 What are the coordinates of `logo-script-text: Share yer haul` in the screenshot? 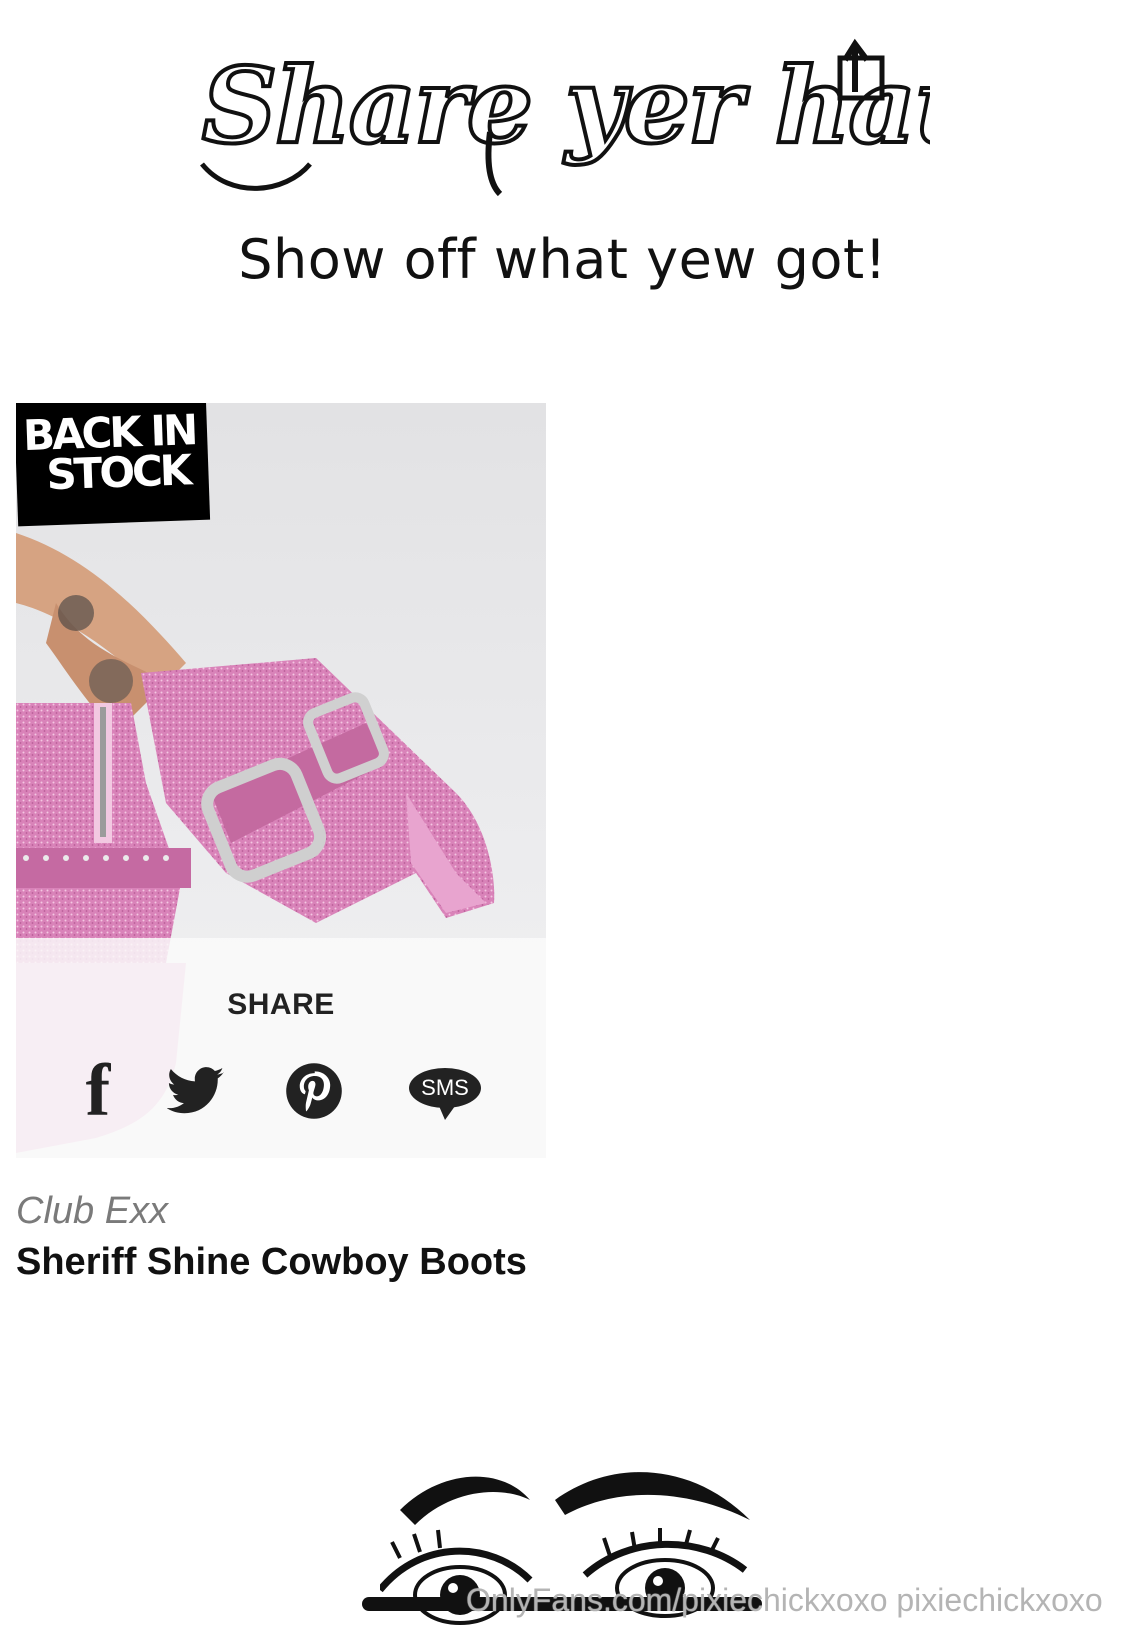 It's located at (566, 105).